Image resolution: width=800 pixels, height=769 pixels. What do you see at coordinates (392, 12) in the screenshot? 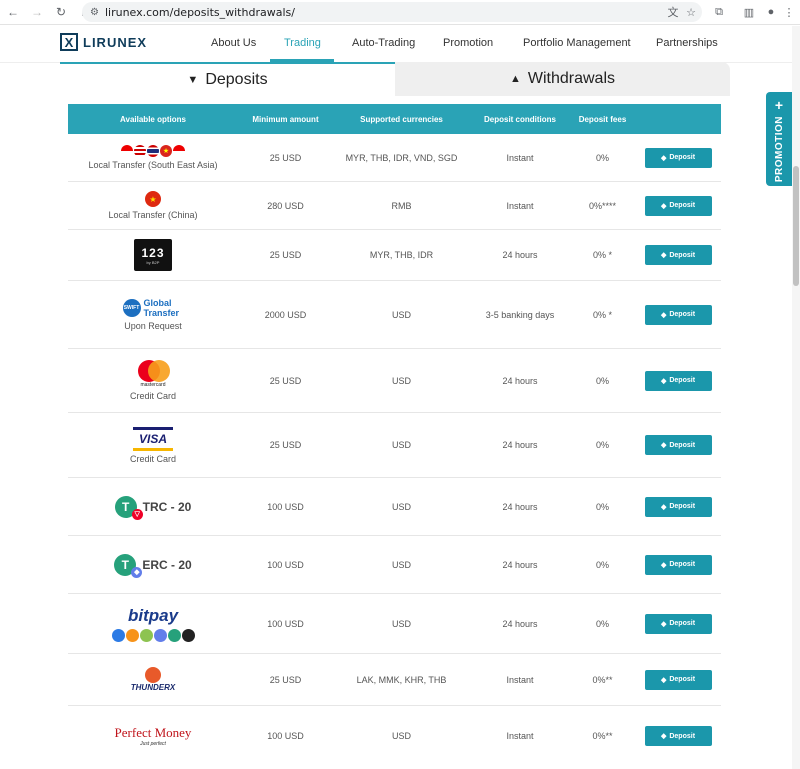
I see `address-bar: ⚙ lirunex.com/deposits_withdrawals/` at bounding box center [392, 12].